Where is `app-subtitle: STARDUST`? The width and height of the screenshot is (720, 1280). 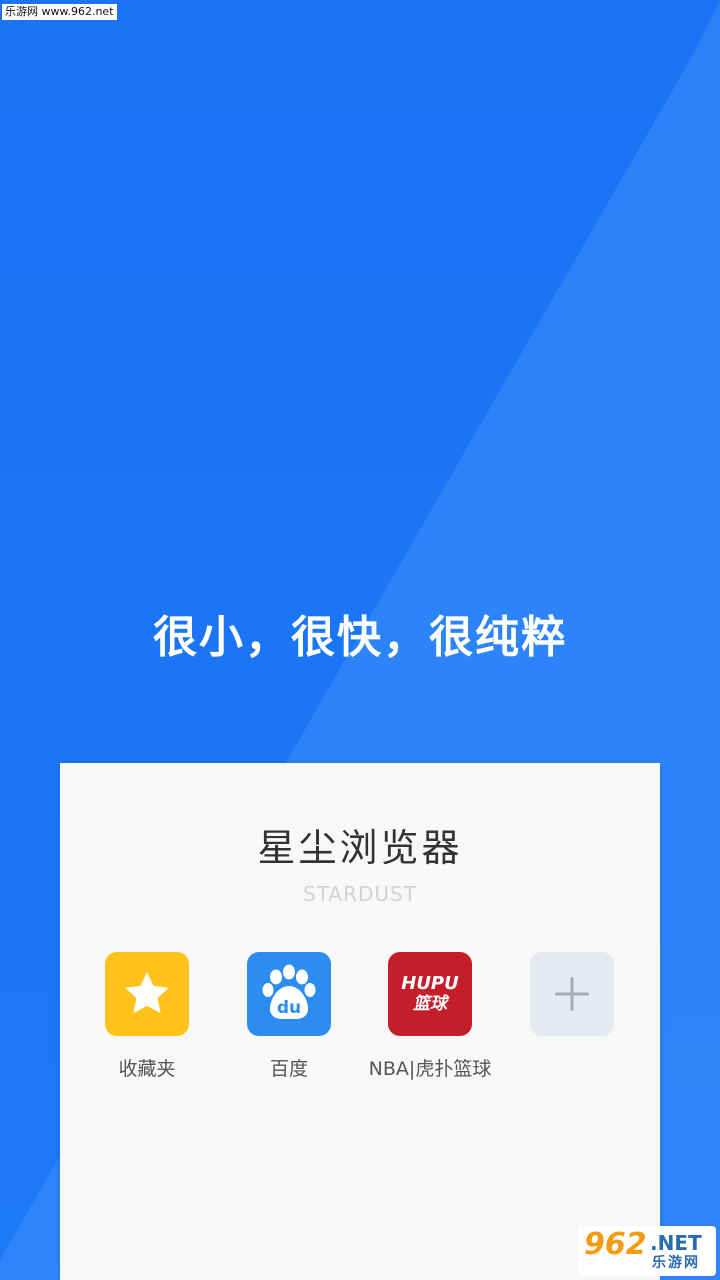
app-subtitle: STARDUST is located at coordinates (360, 894).